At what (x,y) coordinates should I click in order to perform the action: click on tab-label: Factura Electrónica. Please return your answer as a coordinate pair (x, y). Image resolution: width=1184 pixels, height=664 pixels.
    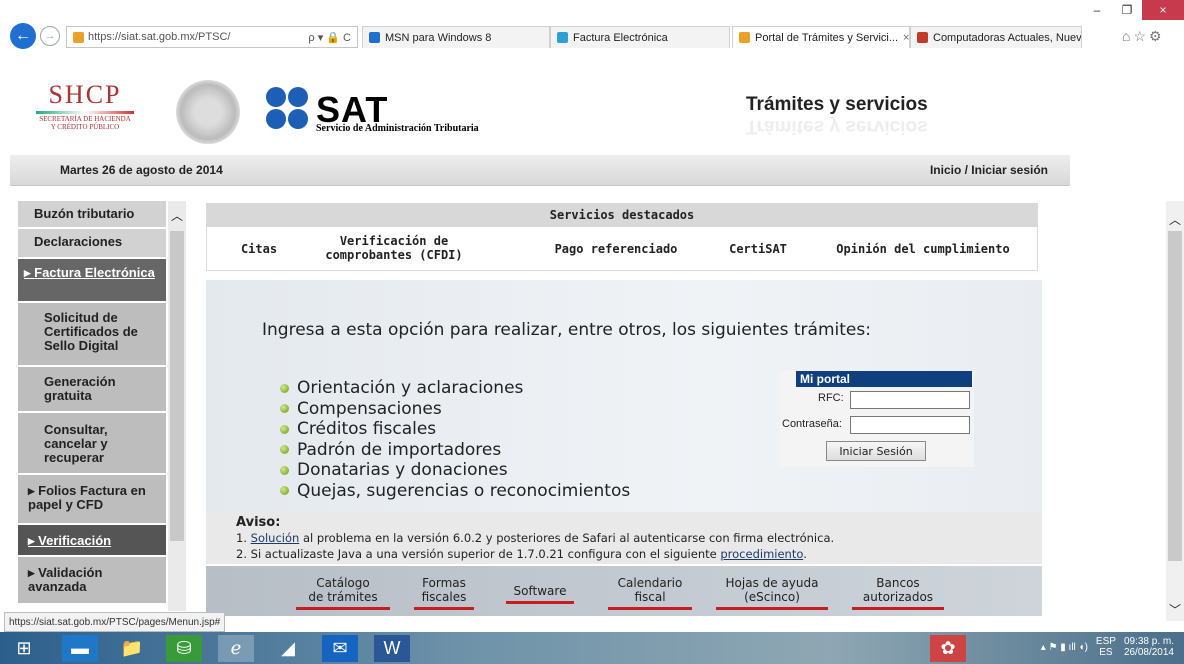
    Looking at the image, I should click on (620, 37).